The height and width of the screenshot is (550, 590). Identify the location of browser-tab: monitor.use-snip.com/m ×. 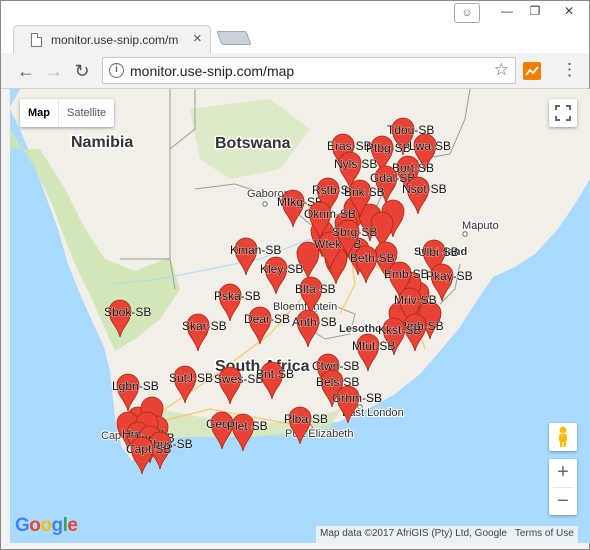
(112, 39).